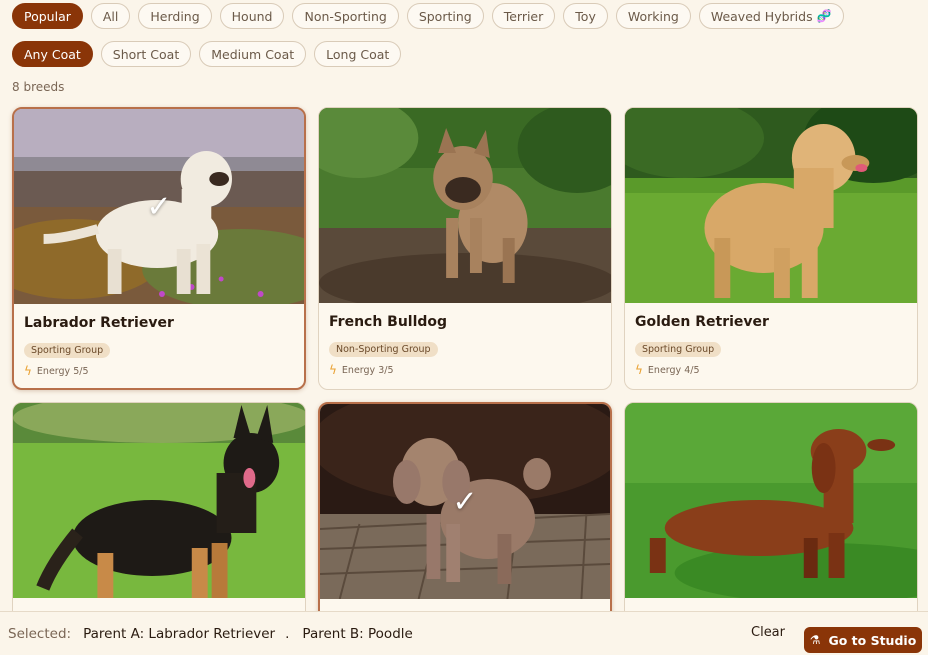  What do you see at coordinates (761, 16) in the screenshot?
I see `chip-label: Weaved Hybrids` at bounding box center [761, 16].